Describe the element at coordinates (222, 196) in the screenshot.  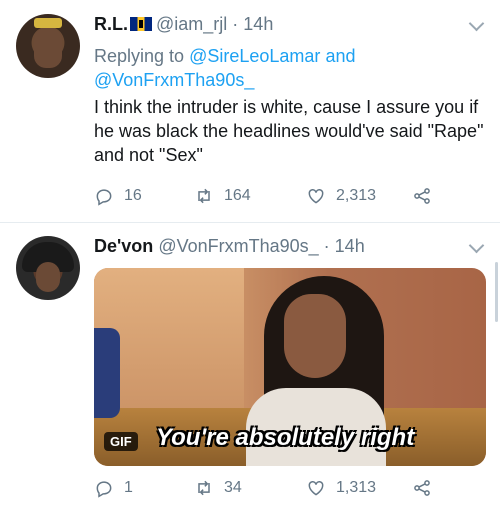
I see `retweet-button: 164` at that location.